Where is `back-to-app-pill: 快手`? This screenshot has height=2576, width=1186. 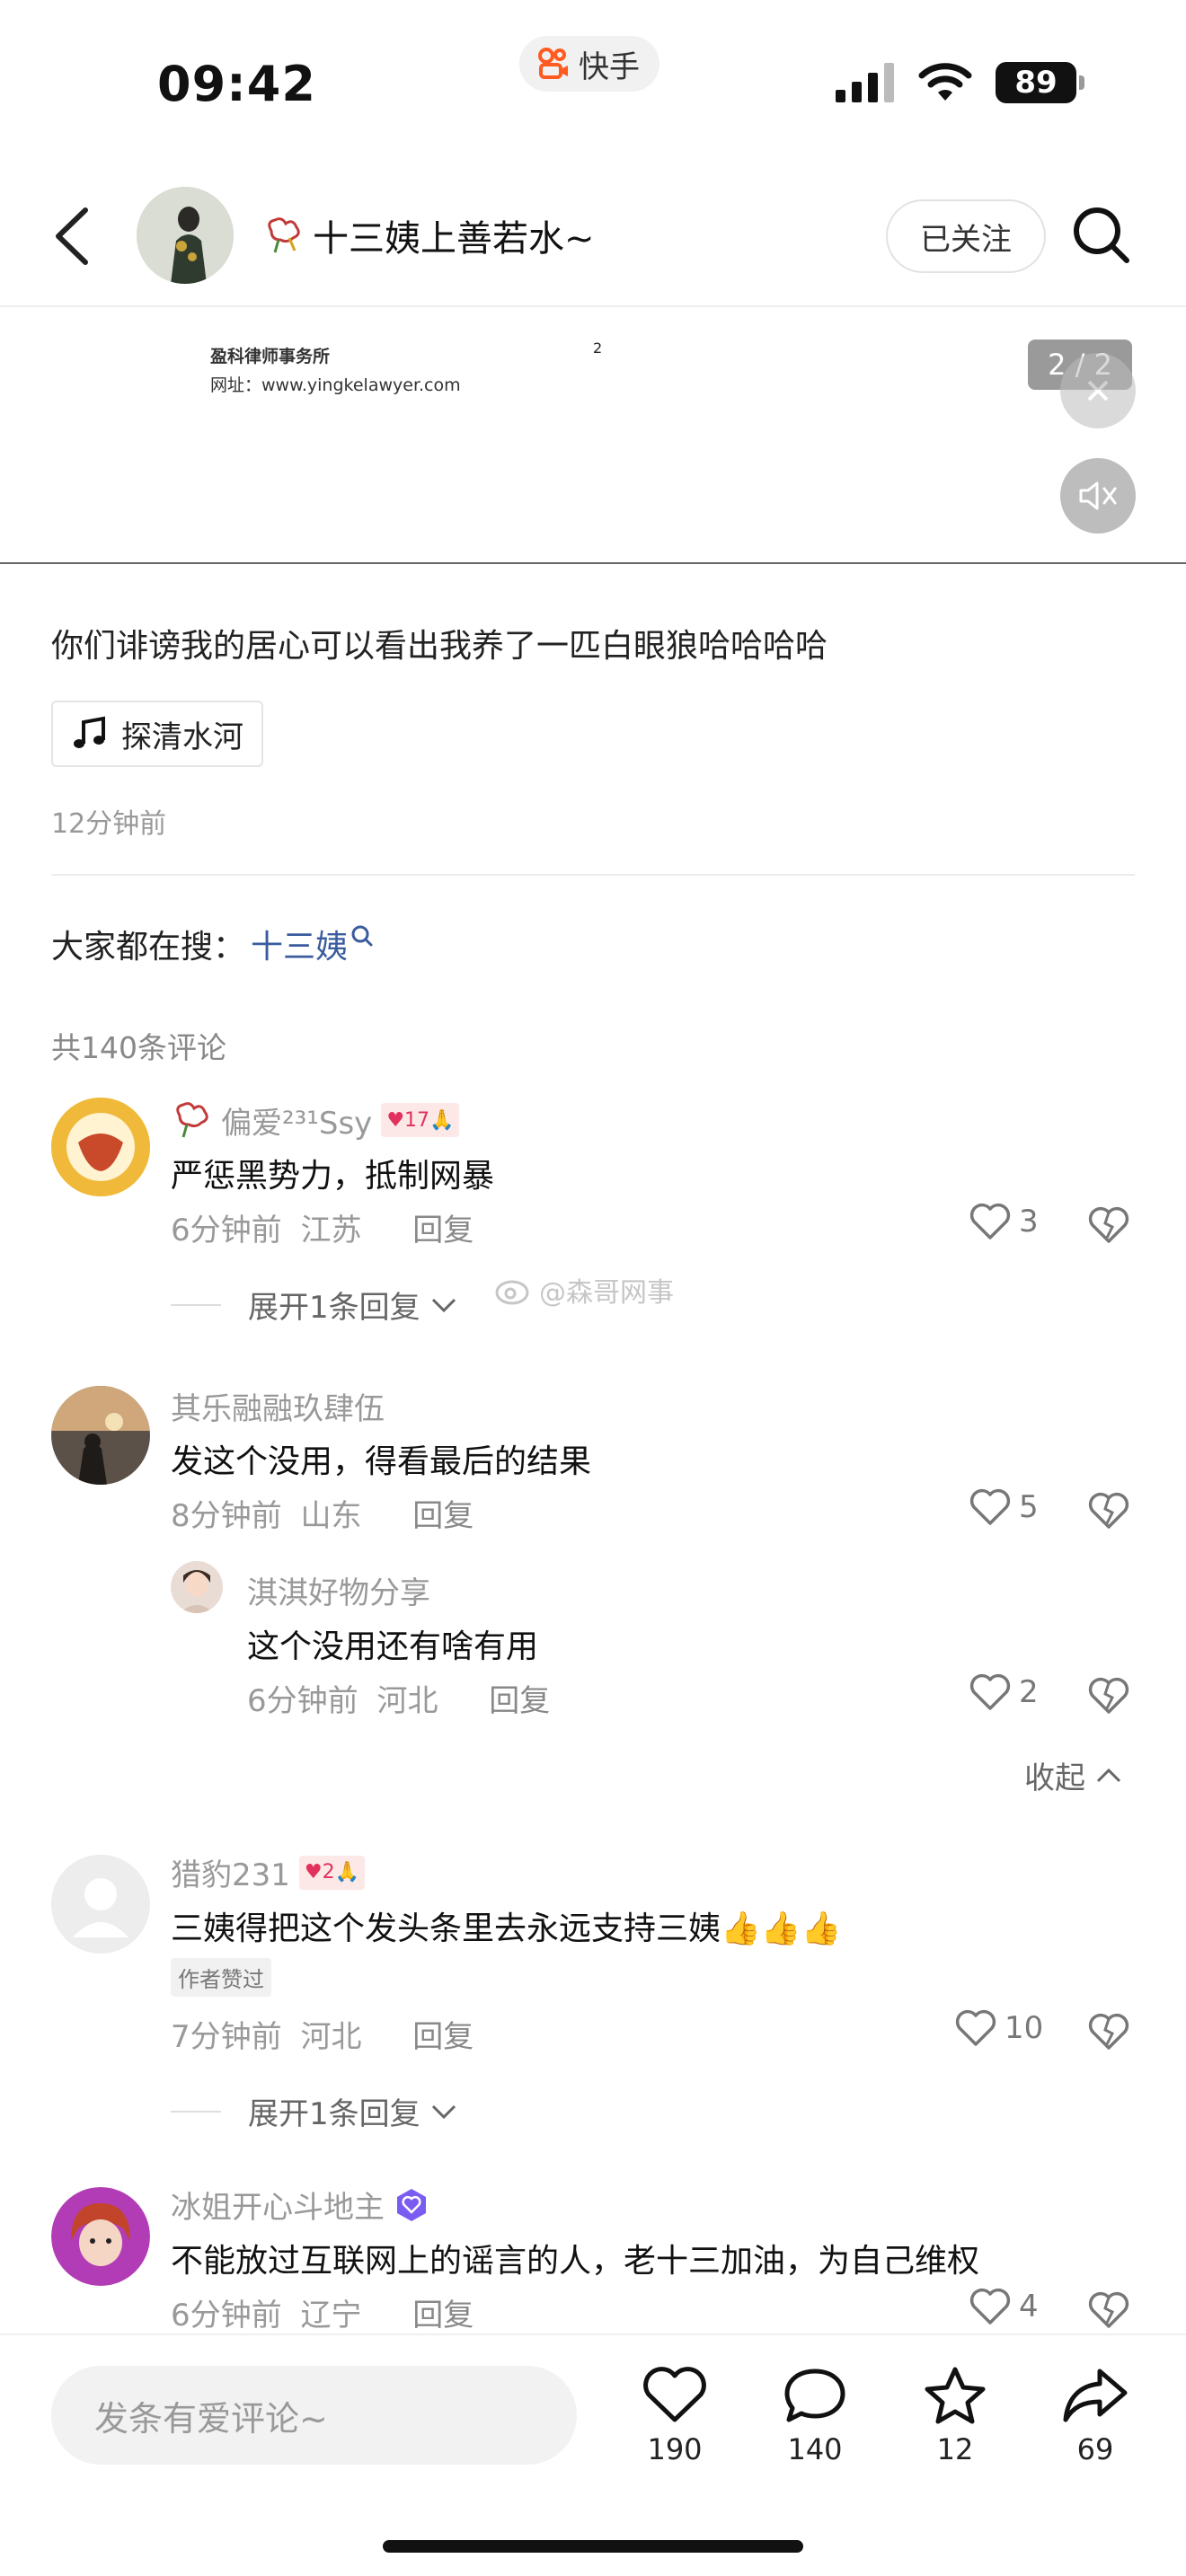 back-to-app-pill: 快手 is located at coordinates (589, 64).